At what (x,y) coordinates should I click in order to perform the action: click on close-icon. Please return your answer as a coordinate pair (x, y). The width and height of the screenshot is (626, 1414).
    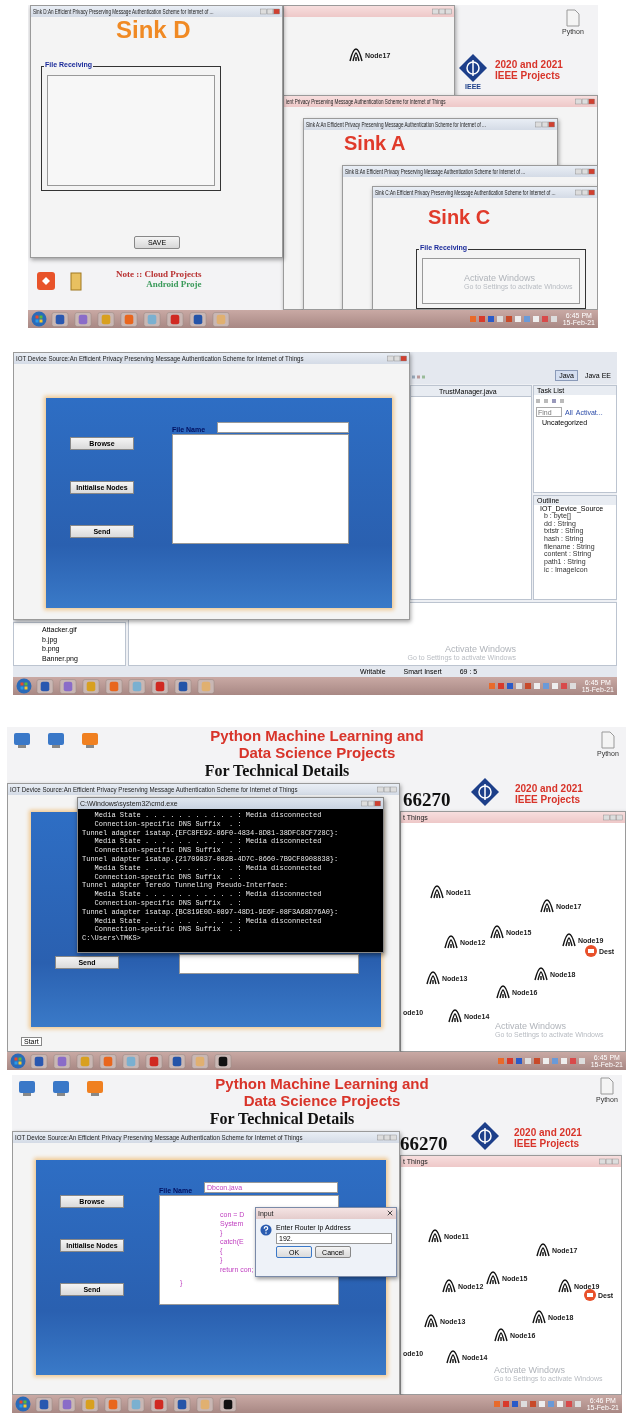
    Looking at the image, I should click on (390, 1213).